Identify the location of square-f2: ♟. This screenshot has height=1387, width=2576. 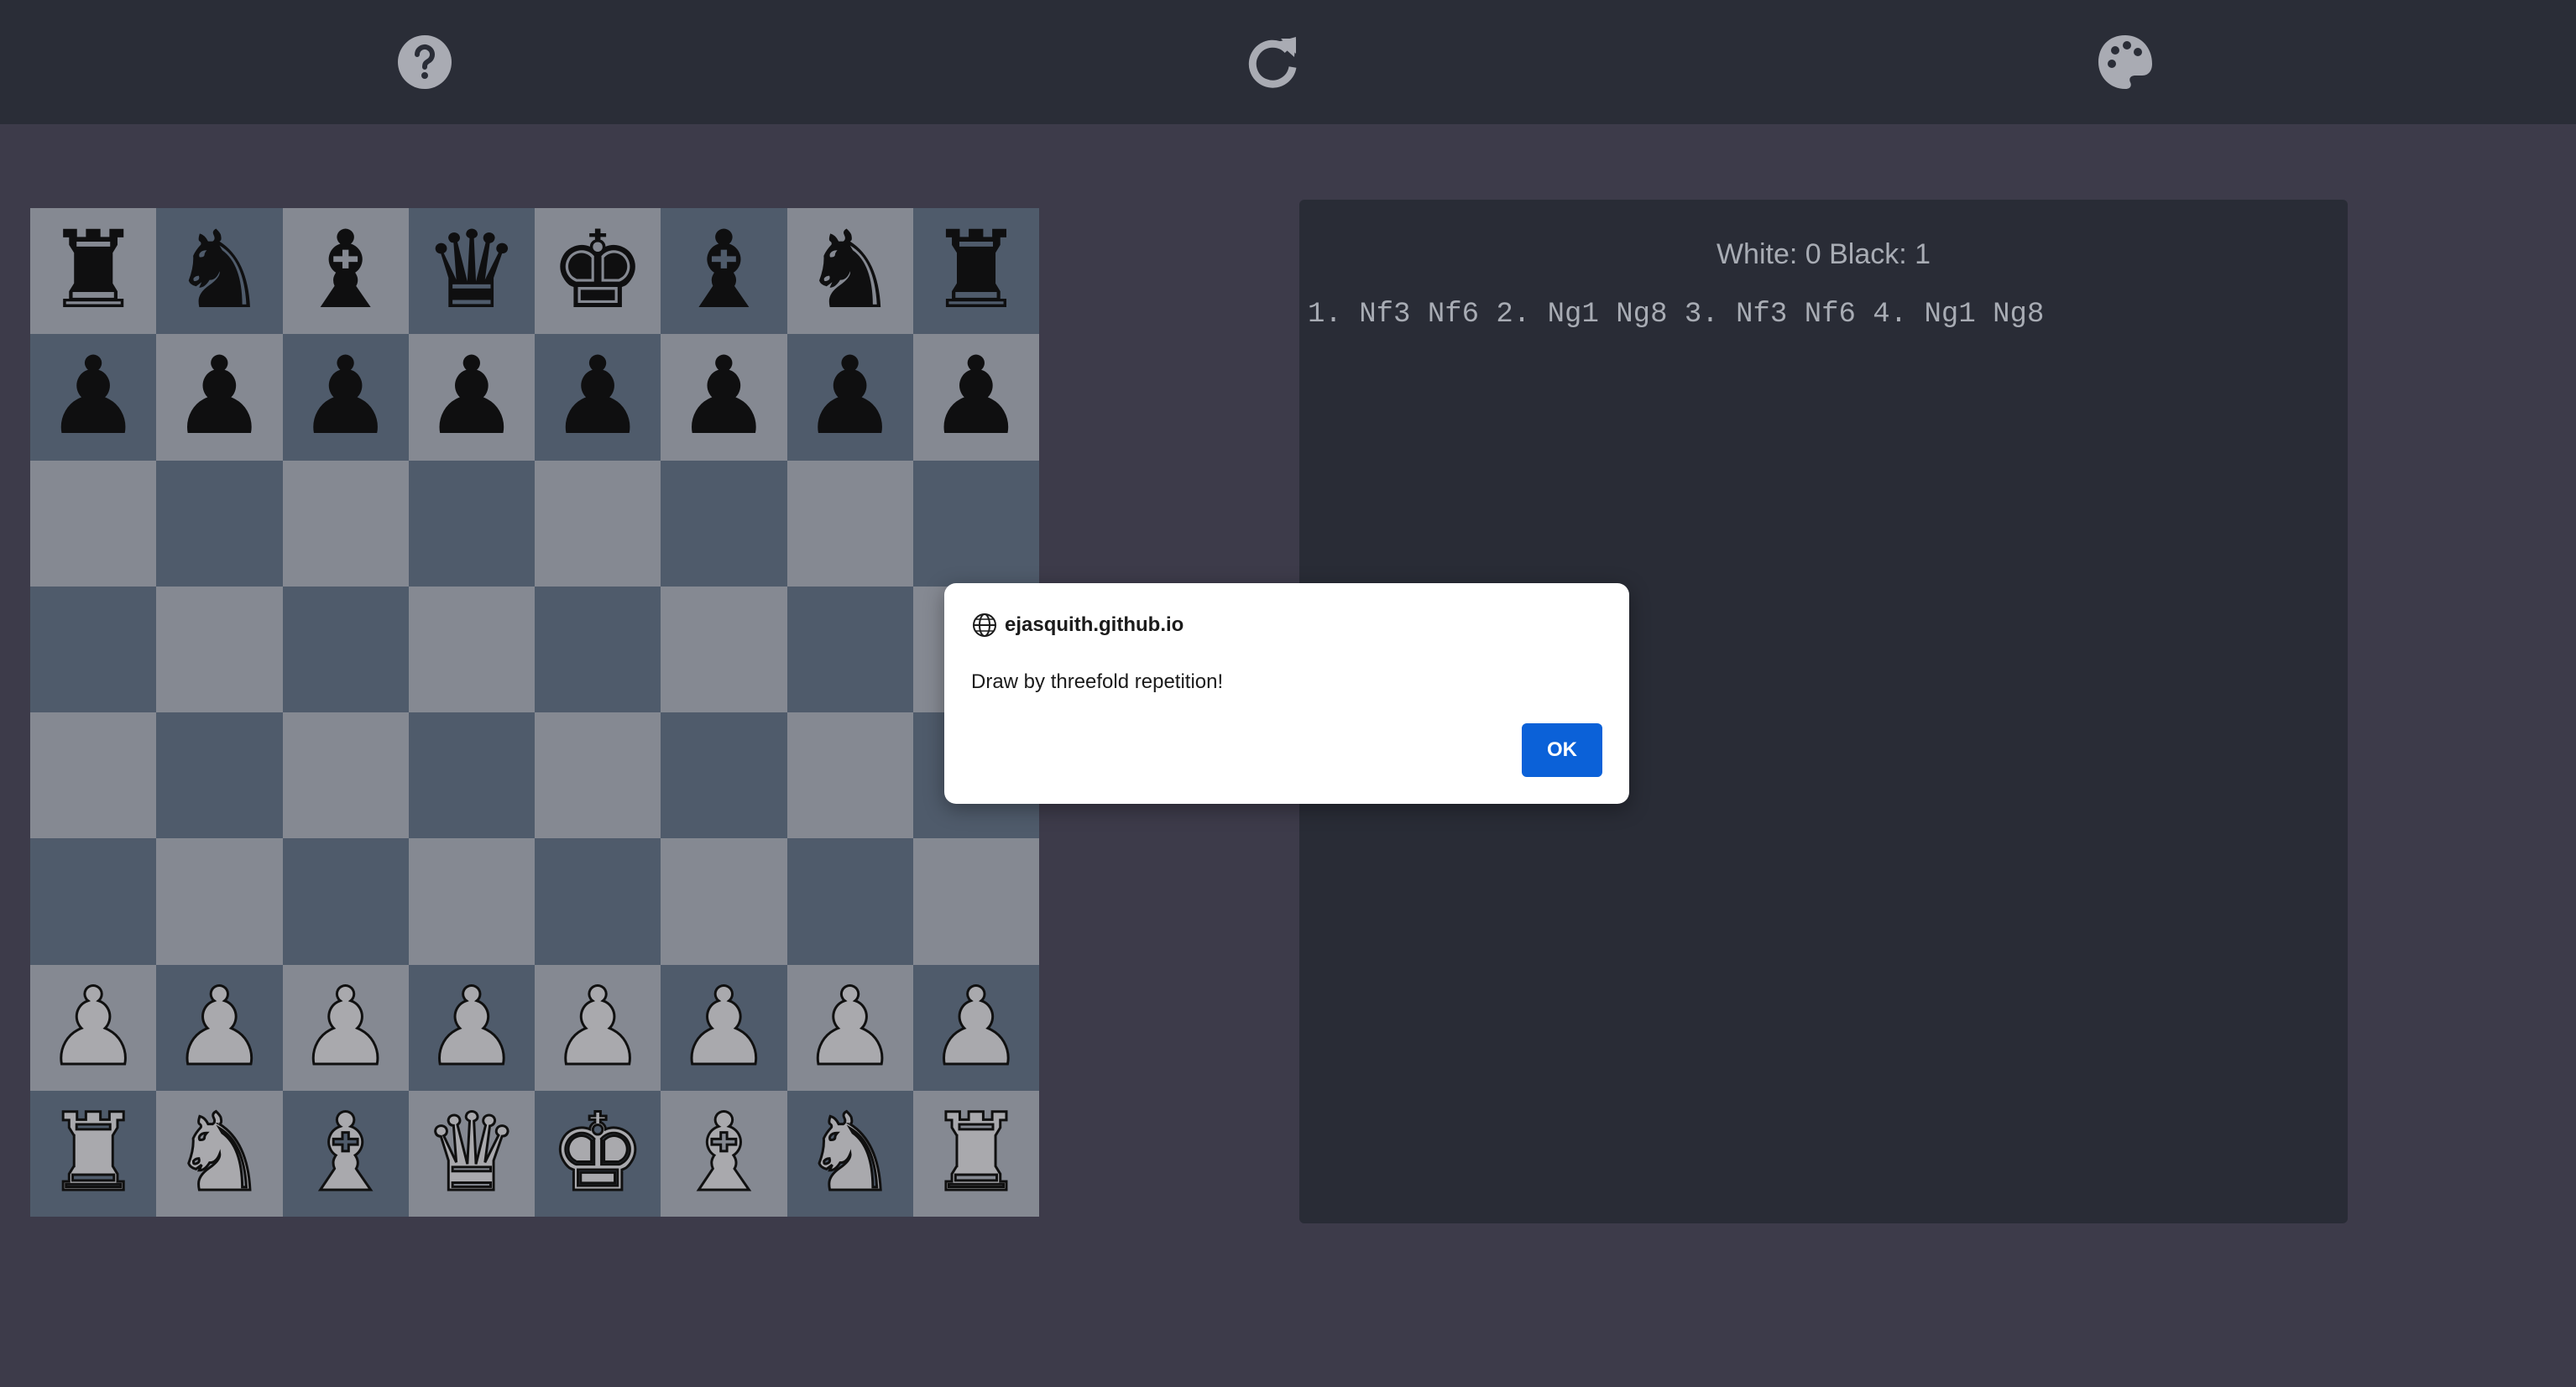
(724, 1027).